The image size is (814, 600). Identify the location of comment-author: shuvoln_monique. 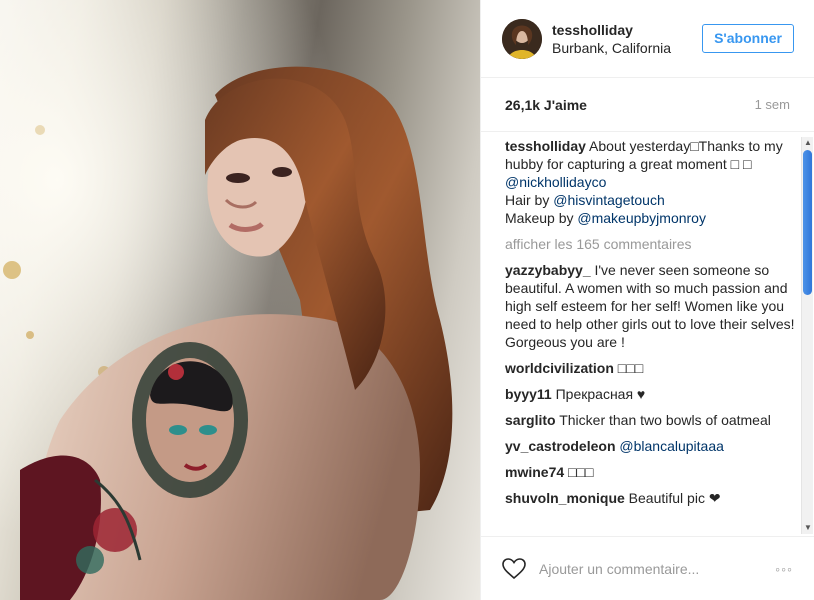
(565, 498).